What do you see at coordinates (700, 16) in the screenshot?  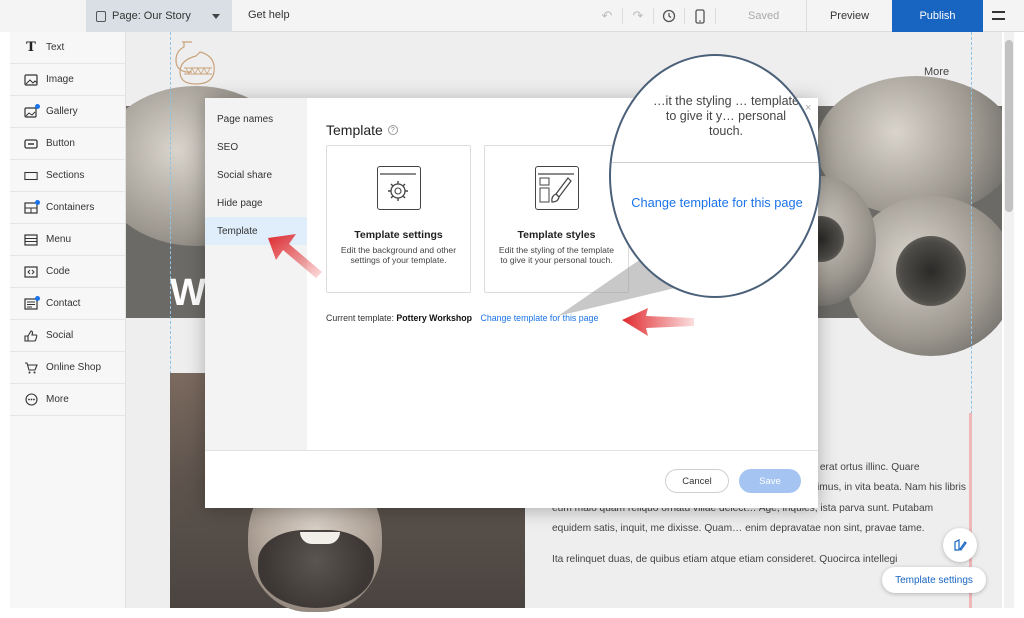 I see `mobile-view-icon` at bounding box center [700, 16].